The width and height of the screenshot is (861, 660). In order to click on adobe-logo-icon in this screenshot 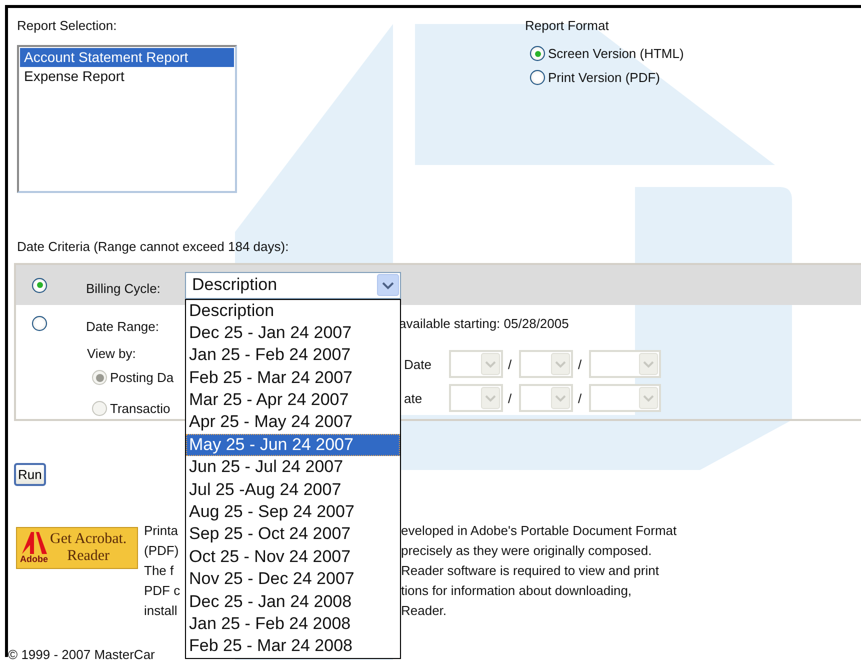, I will do `click(34, 543)`.